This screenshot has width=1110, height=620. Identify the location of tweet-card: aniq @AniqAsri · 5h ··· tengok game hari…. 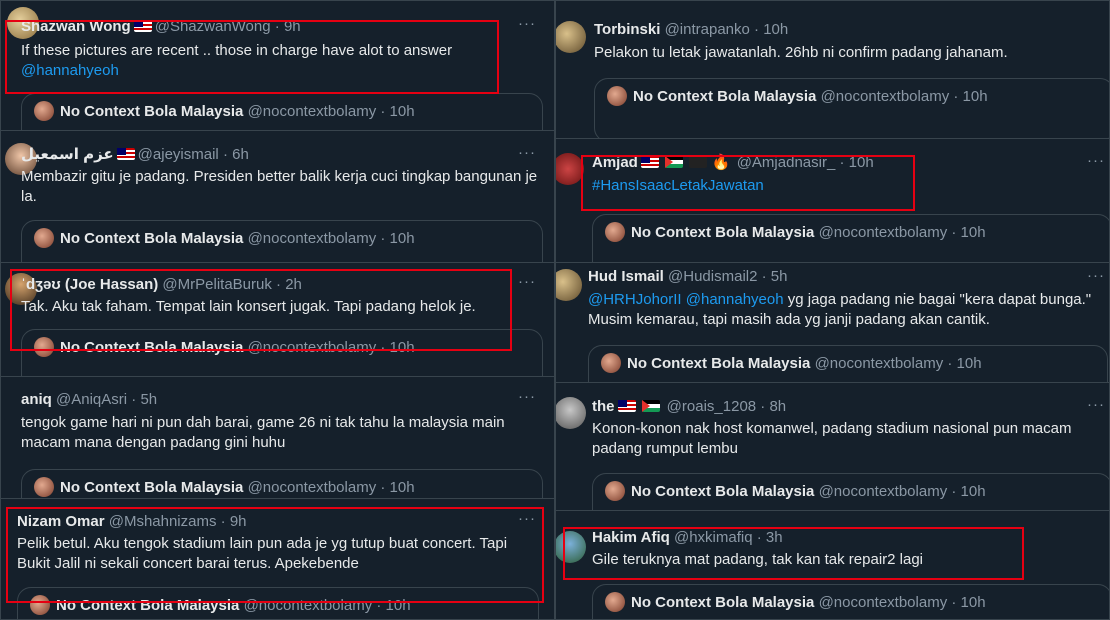
(277, 438).